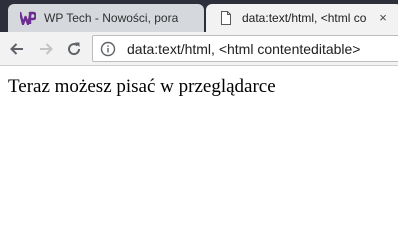 Image resolution: width=398 pixels, height=242 pixels. I want to click on address-bar: data:text/html, <html contenteditable>, so click(245, 48).